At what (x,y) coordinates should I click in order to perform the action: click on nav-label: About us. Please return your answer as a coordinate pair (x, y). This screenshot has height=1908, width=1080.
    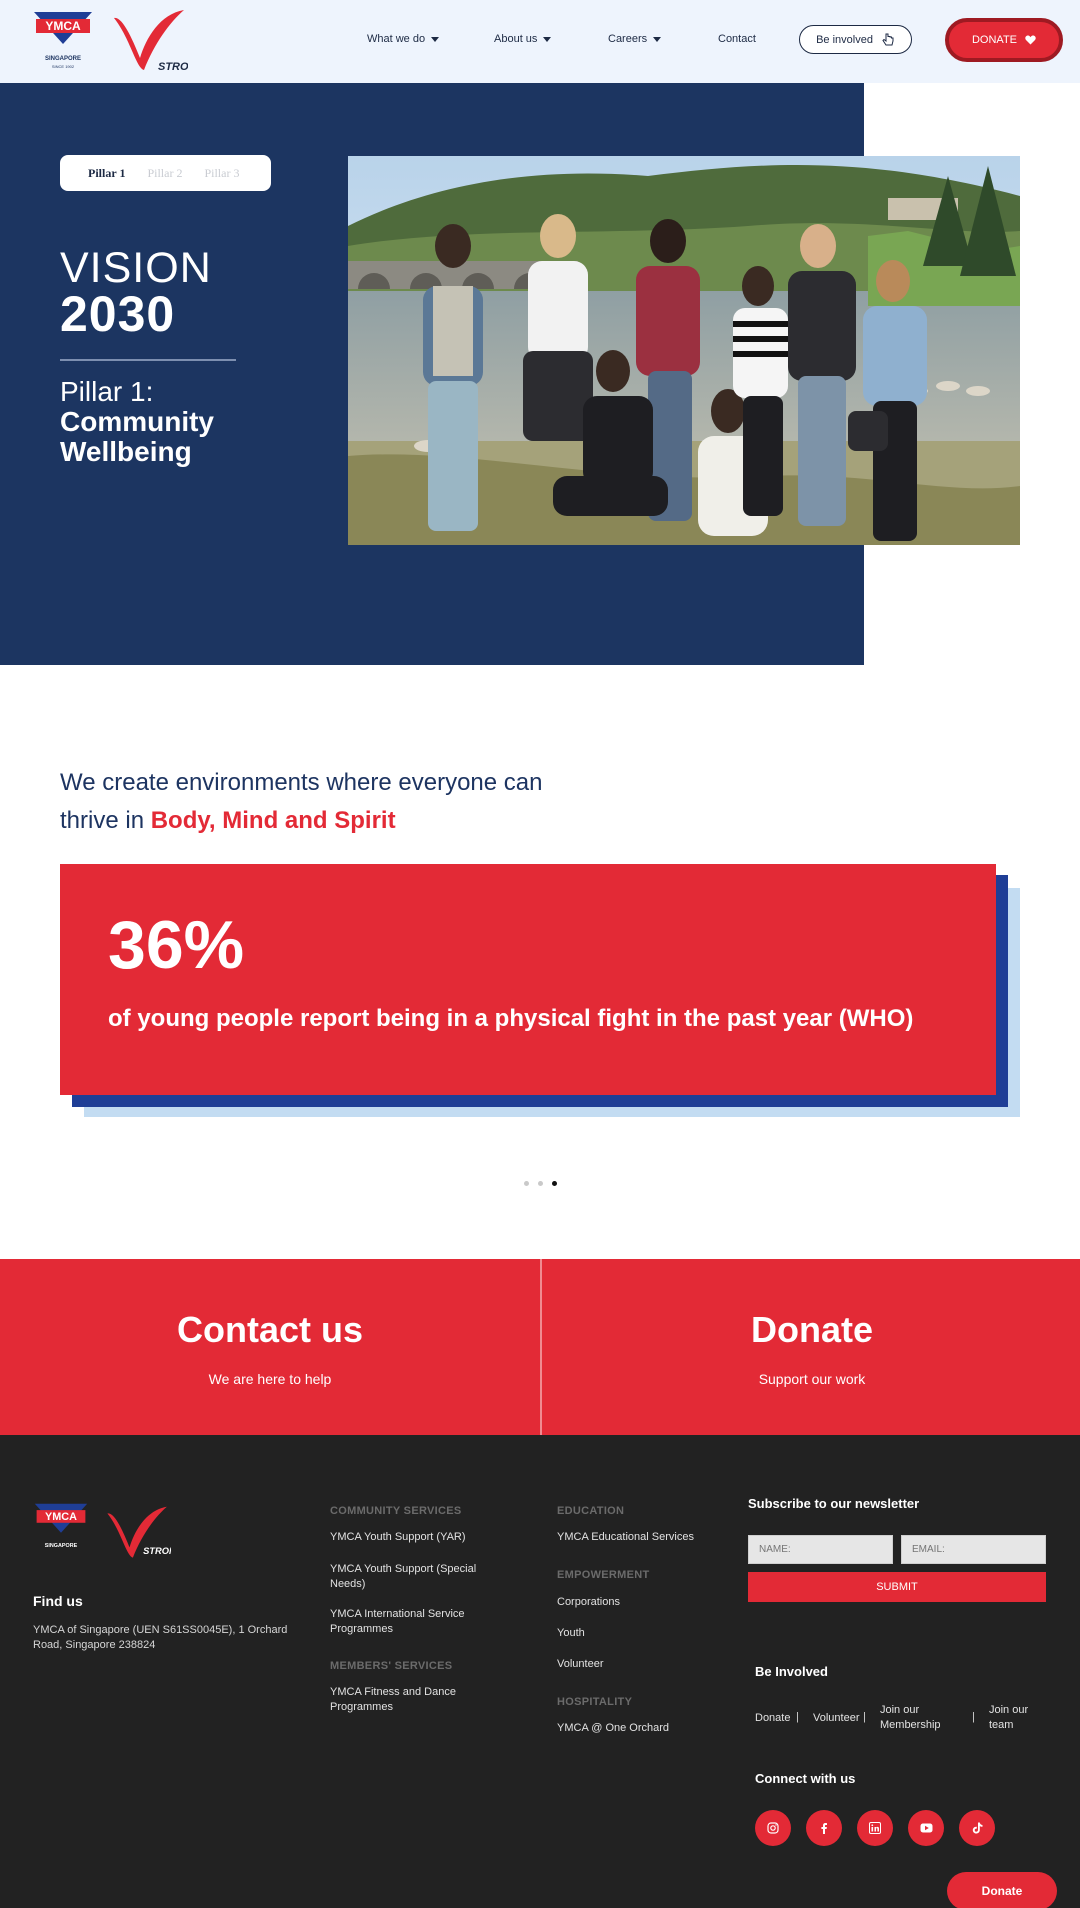
    Looking at the image, I should click on (516, 39).